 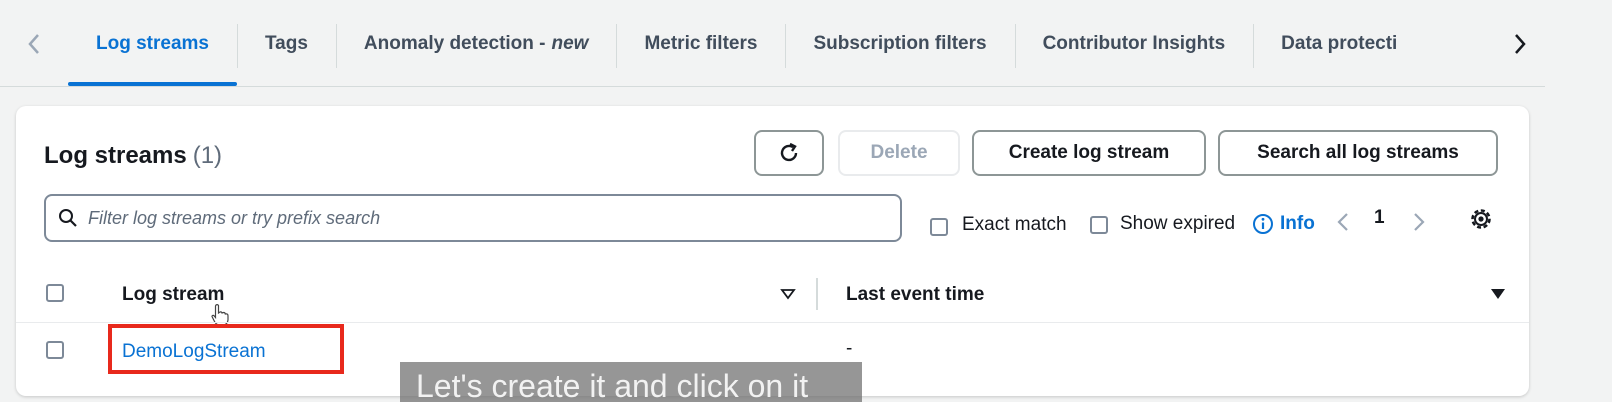 I want to click on info-icon, so click(x=1263, y=224).